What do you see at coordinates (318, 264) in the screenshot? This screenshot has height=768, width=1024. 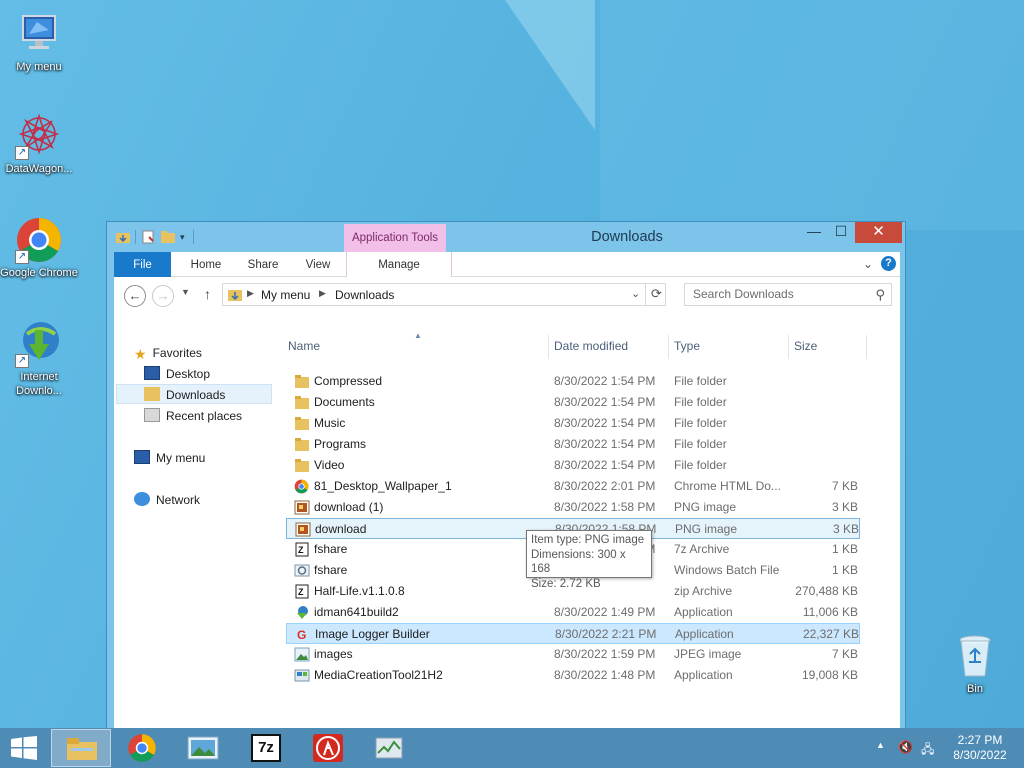 I see `tab-view: View` at bounding box center [318, 264].